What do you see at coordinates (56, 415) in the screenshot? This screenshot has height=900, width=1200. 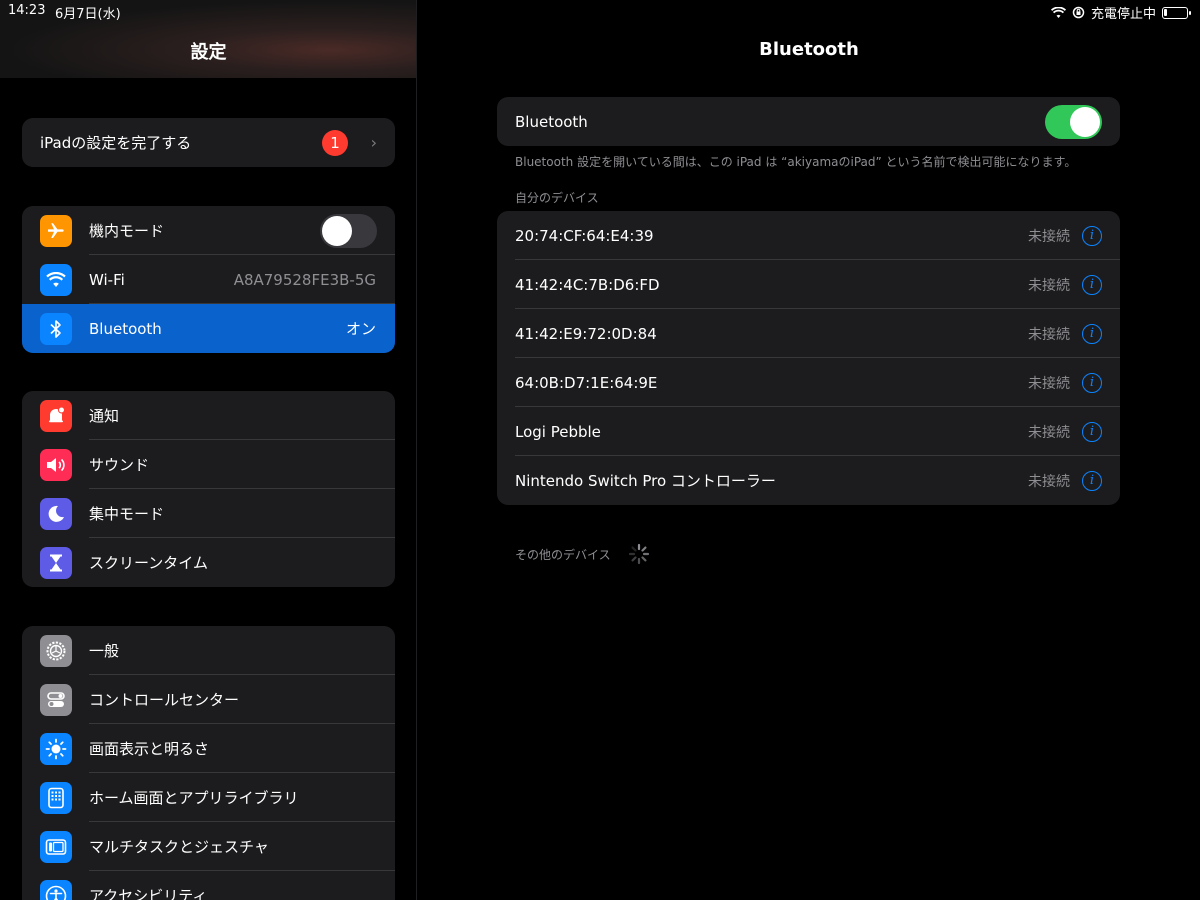 I see `bell-icon` at bounding box center [56, 415].